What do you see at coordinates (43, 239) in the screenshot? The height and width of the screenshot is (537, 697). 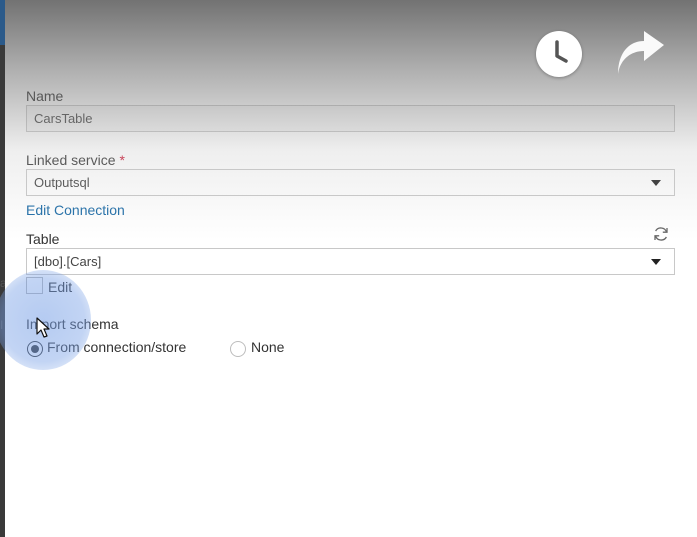 I see `table-label: Table` at bounding box center [43, 239].